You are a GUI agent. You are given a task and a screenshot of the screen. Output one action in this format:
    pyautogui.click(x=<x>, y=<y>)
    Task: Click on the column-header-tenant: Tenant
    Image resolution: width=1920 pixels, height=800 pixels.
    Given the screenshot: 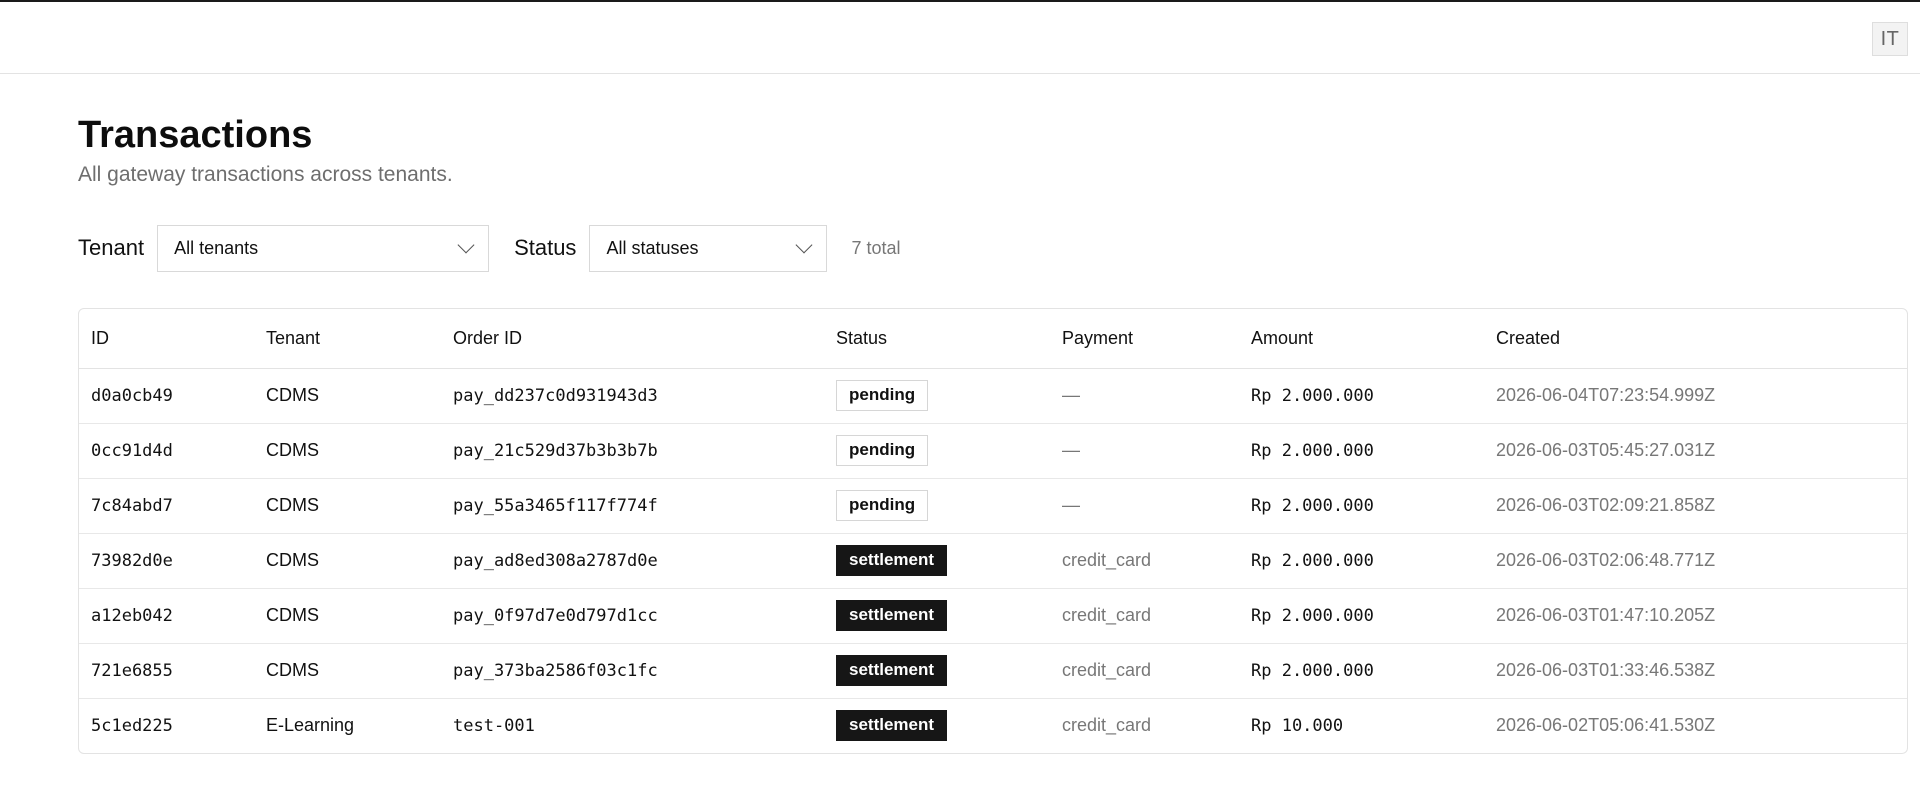 What is the action you would take?
    pyautogui.click(x=347, y=339)
    